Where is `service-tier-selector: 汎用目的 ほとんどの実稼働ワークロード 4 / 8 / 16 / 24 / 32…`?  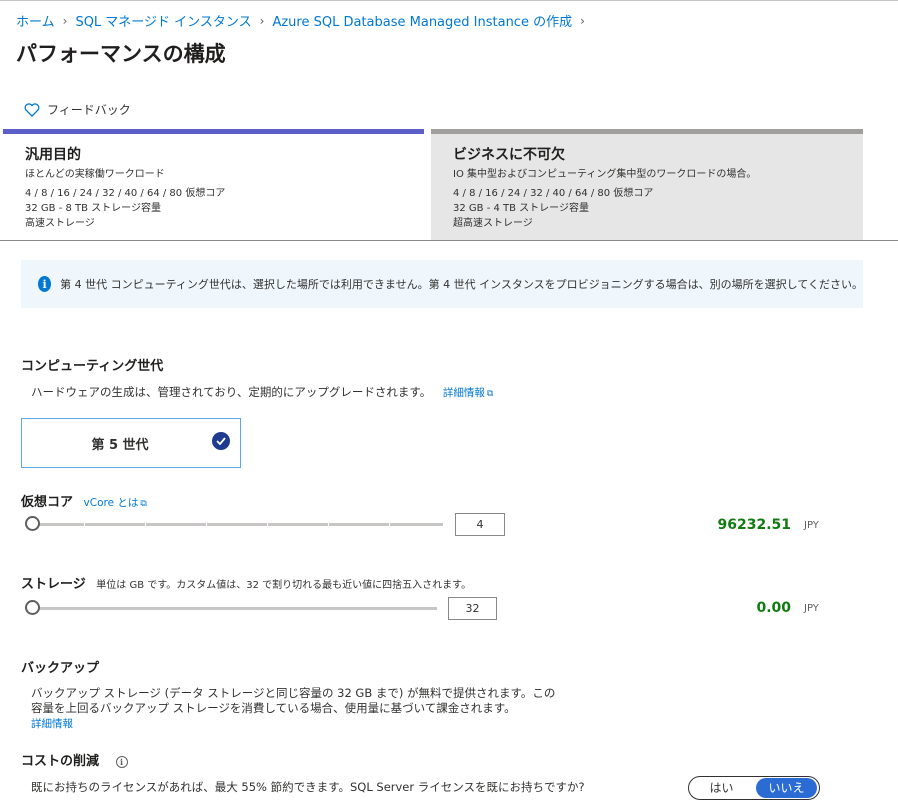 service-tier-selector: 汎用目的 ほとんどの実稼働ワークロード 4 / 8 / 16 / 24 / 32… is located at coordinates (449, 185).